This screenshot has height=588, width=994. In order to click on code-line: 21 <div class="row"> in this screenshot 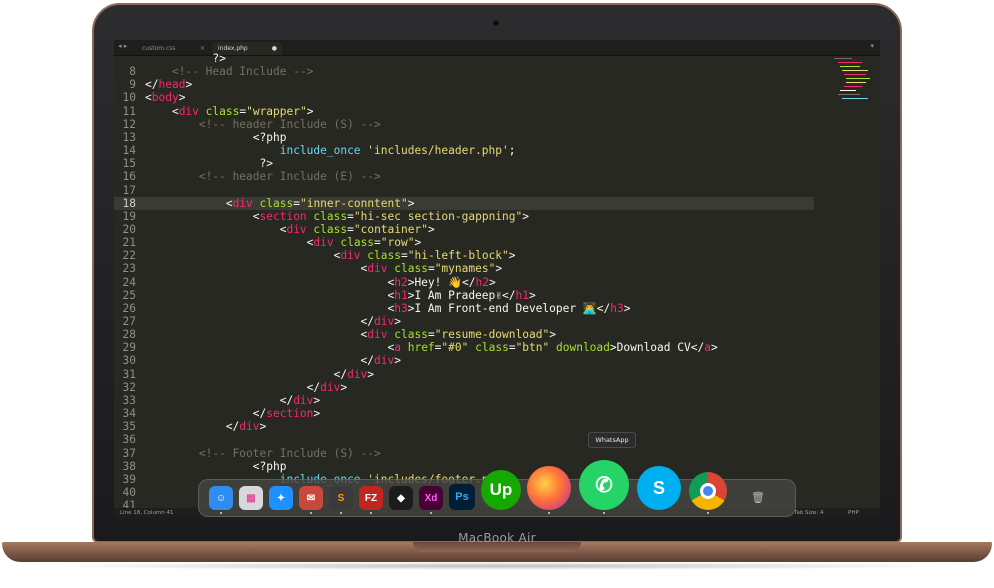, I will do `click(464, 242)`.